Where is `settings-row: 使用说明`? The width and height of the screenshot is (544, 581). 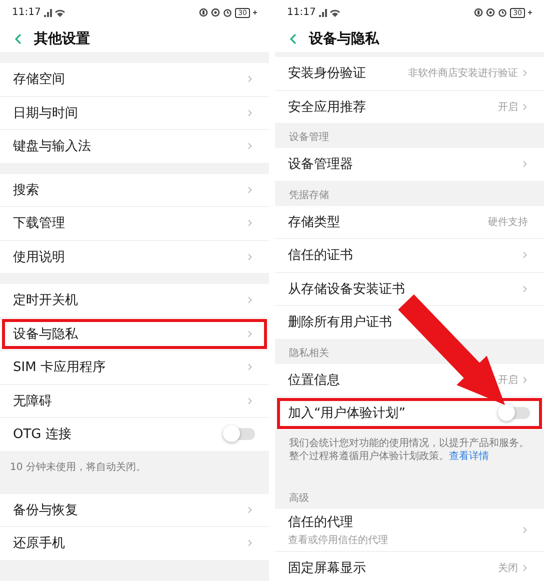 settings-row: 使用说明 is located at coordinates (134, 257).